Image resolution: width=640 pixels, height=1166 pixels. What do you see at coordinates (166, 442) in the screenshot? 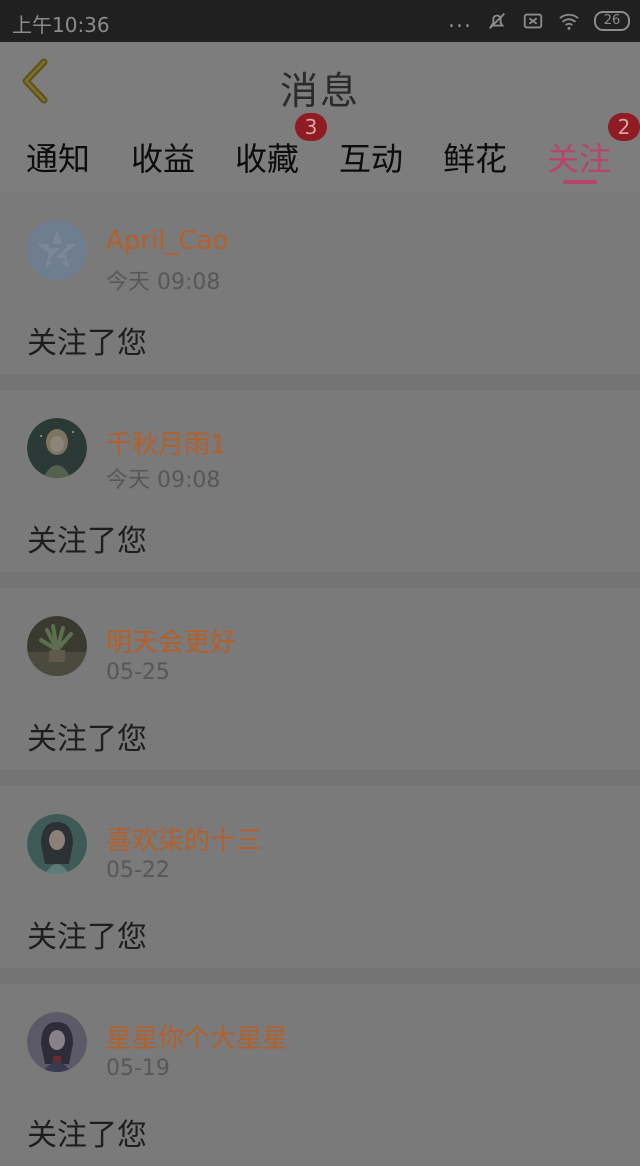
I see `user-name: 千秋月雨1` at bounding box center [166, 442].